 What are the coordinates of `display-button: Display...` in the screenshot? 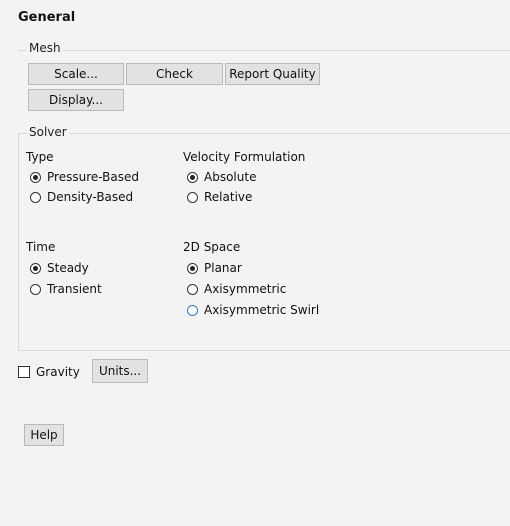 It's located at (76, 100).